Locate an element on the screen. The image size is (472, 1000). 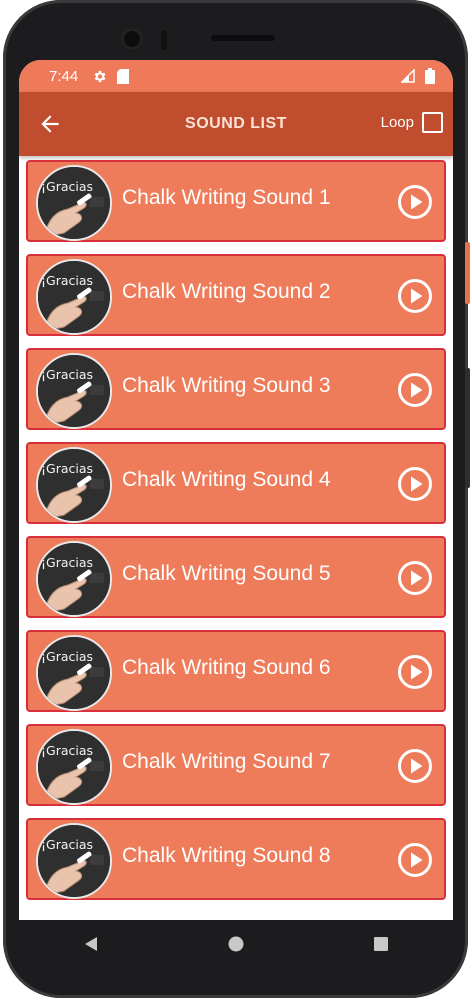
sound-title: Chalk Writing Sound 8 is located at coordinates (226, 855).